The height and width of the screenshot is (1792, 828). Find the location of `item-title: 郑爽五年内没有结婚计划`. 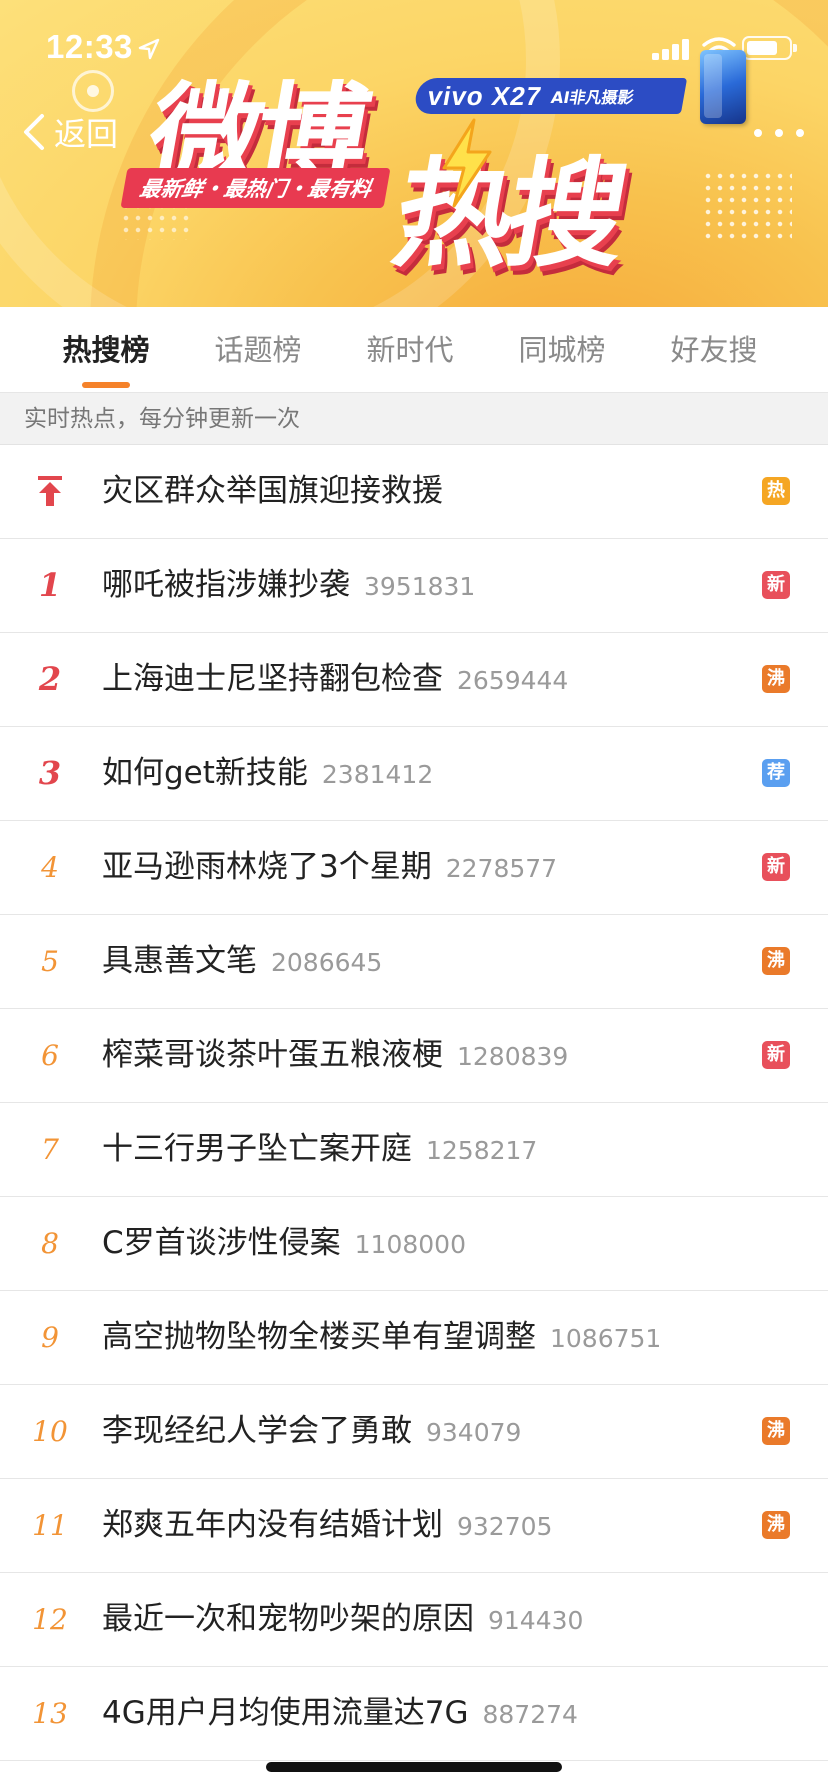

item-title: 郑爽五年内没有结婚计划 is located at coordinates (272, 1525).